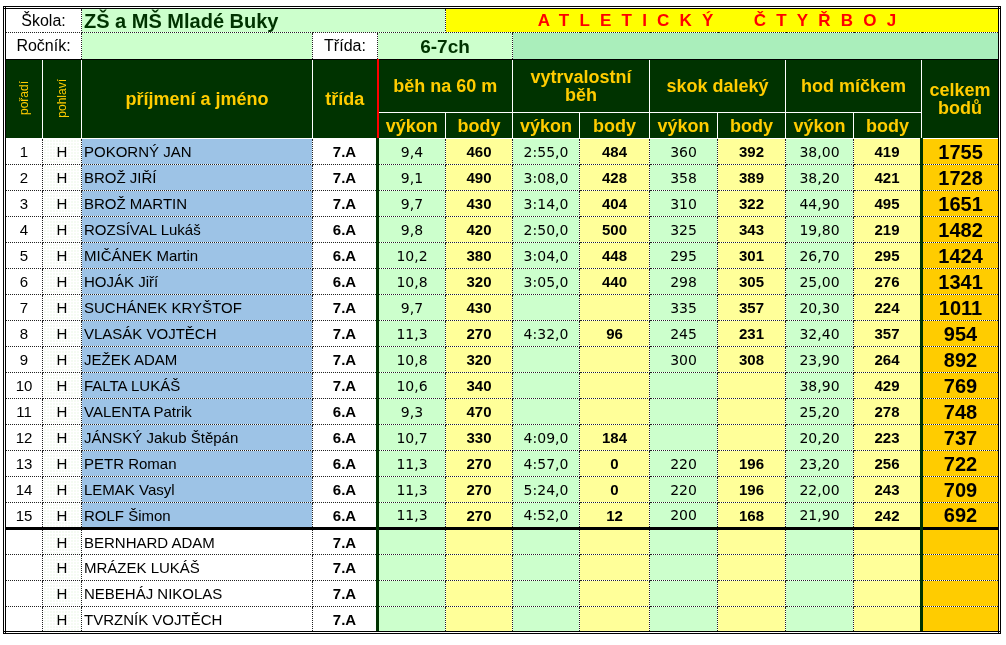 This screenshot has height=645, width=1006. Describe the element at coordinates (887, 177) in the screenshot. I see `table-cell: 421` at that location.